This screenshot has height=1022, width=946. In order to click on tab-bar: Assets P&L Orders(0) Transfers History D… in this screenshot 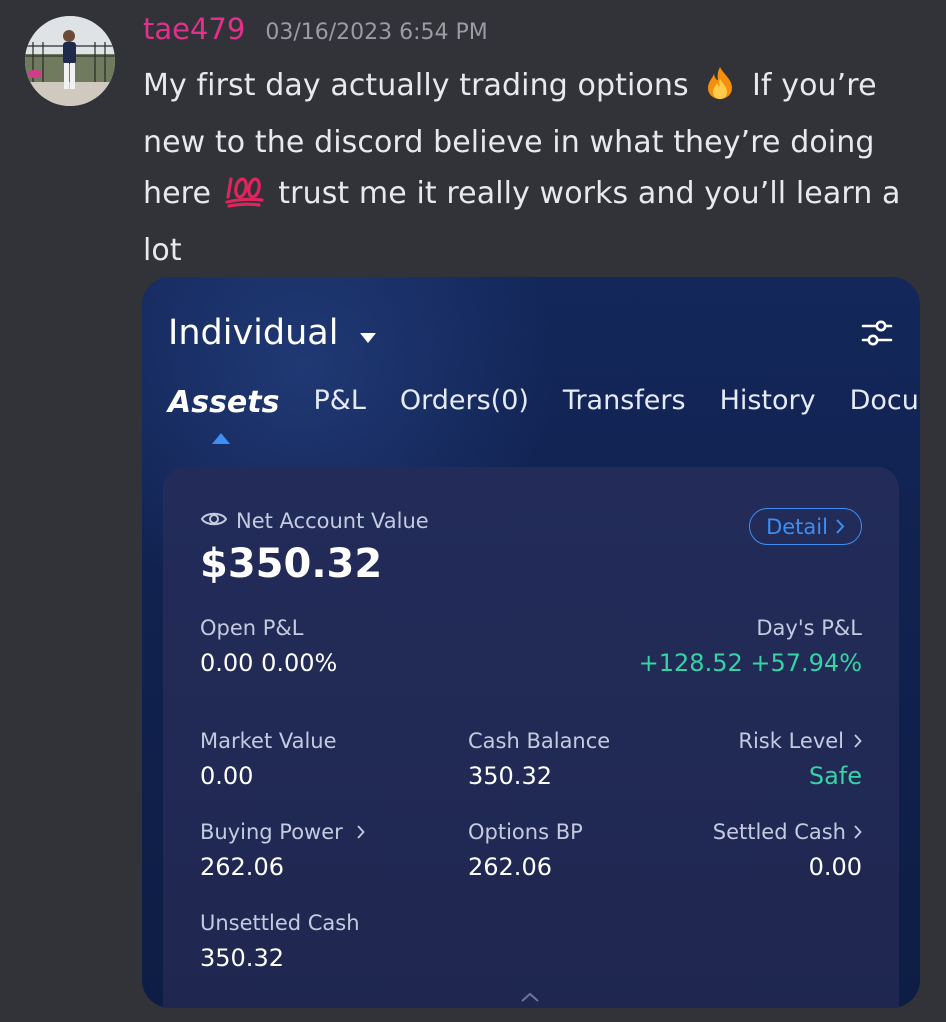, I will do `click(544, 402)`.